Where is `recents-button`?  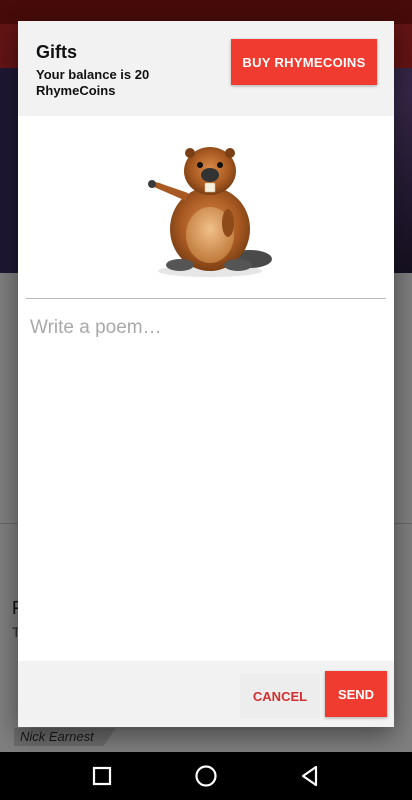 recents-button is located at coordinates (102, 776).